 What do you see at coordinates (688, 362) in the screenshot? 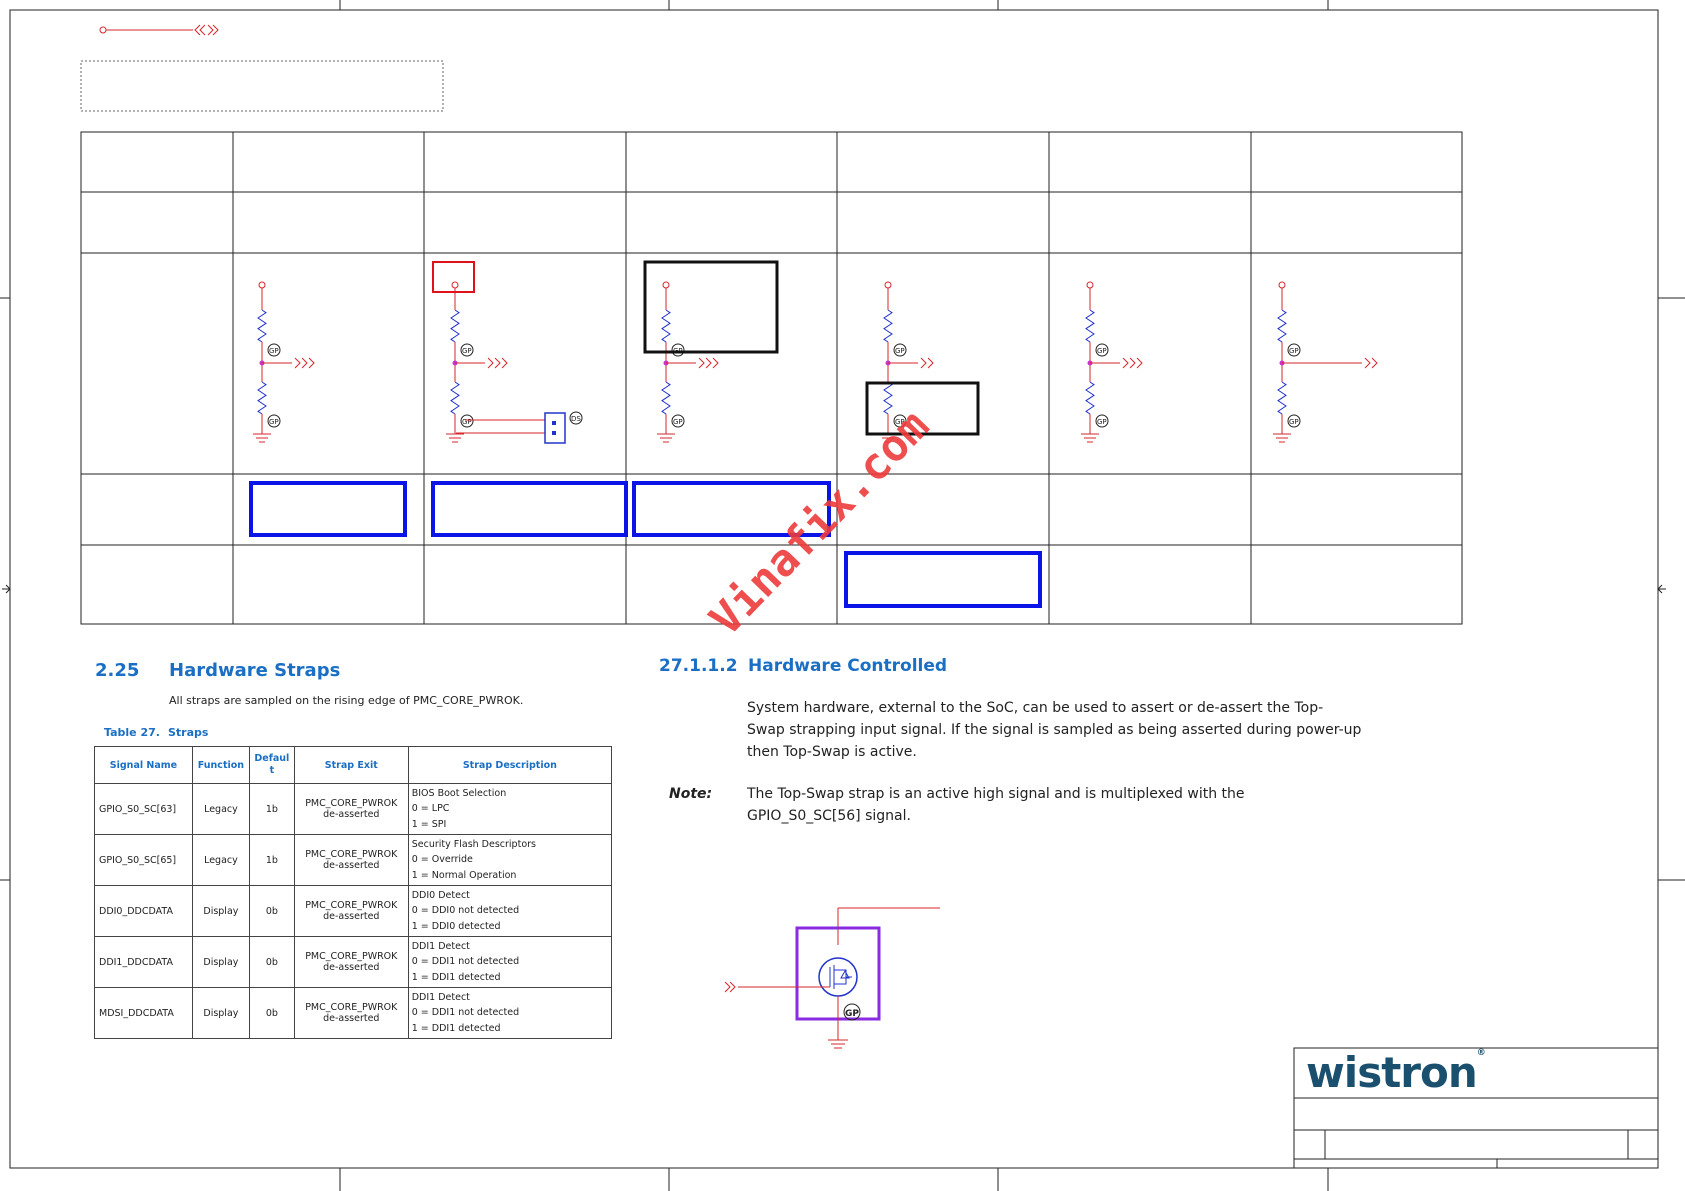
I see `strap-circuit-3: GPGP` at bounding box center [688, 362].